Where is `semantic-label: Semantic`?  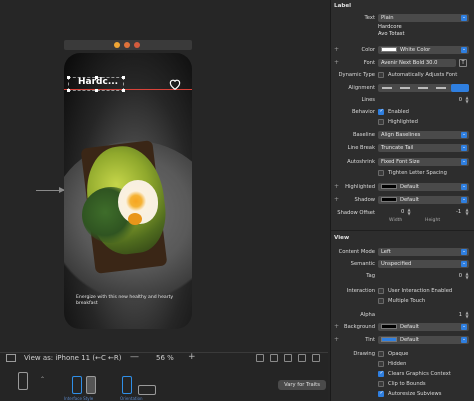
semantic-label: Semantic is located at coordinates (362, 264).